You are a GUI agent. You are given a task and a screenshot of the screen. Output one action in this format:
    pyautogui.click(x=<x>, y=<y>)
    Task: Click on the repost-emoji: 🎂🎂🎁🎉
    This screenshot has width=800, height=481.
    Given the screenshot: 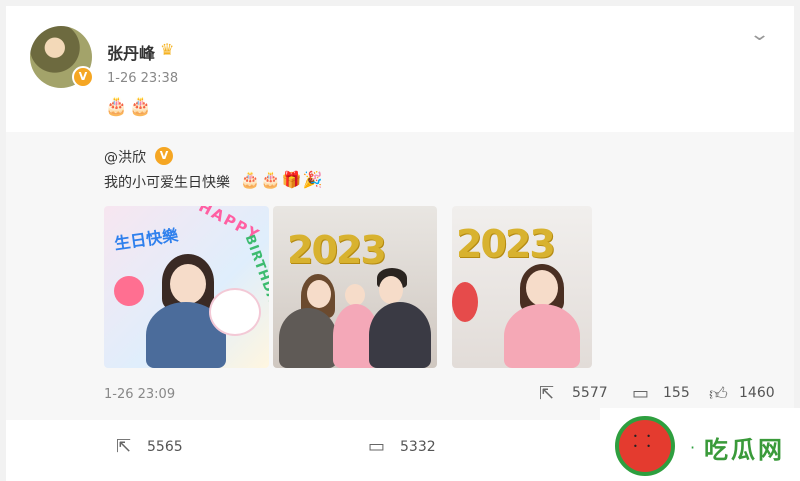 What is the action you would take?
    pyautogui.click(x=282, y=179)
    